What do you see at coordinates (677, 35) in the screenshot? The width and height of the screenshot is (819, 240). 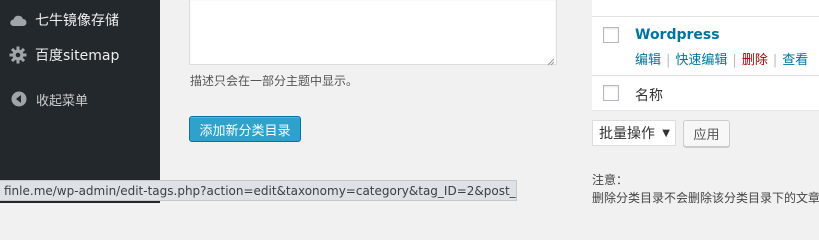 I see `category-title-link: Wordpress` at bounding box center [677, 35].